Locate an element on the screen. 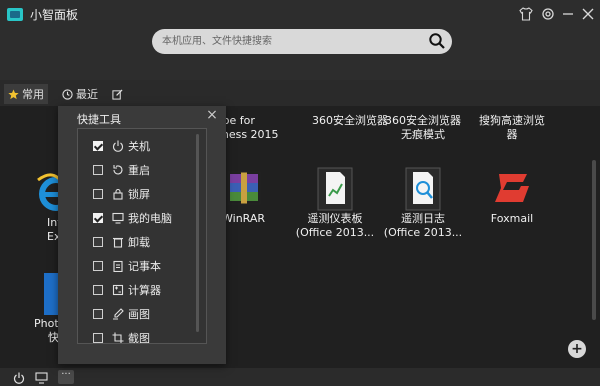 Image resolution: width=600 pixels, height=386 pixels. content-scrollbar is located at coordinates (594, 240).